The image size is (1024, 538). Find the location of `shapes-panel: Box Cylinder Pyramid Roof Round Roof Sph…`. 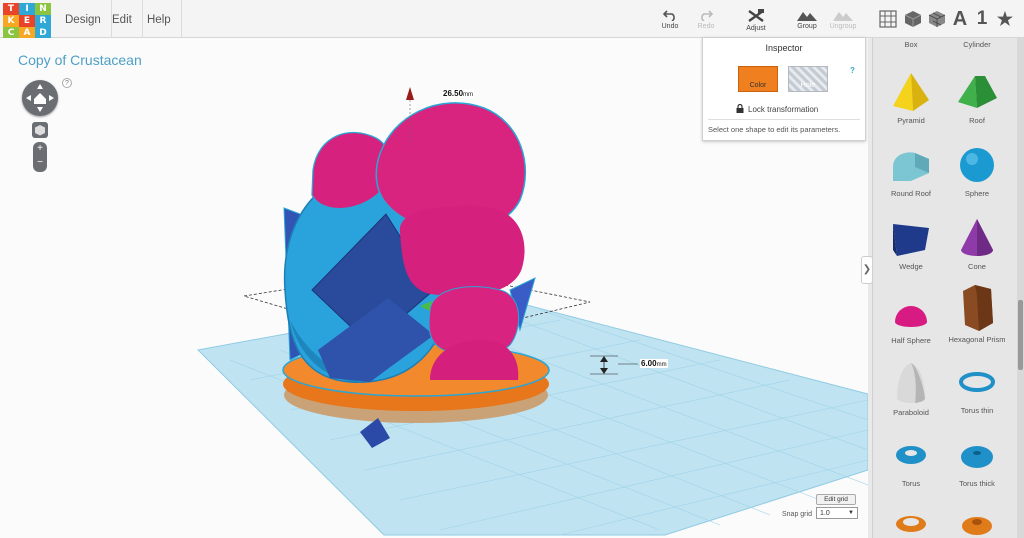

shapes-panel: Box Cylinder Pyramid Roof Round Roof Sph… is located at coordinates (948, 288).